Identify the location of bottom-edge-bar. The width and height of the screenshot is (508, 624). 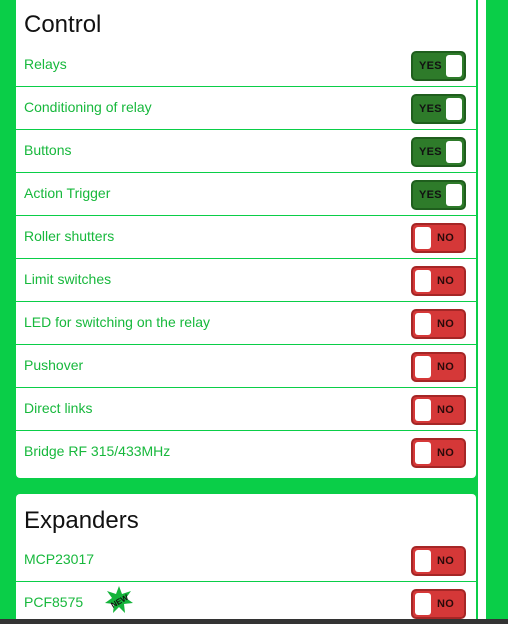
(254, 621).